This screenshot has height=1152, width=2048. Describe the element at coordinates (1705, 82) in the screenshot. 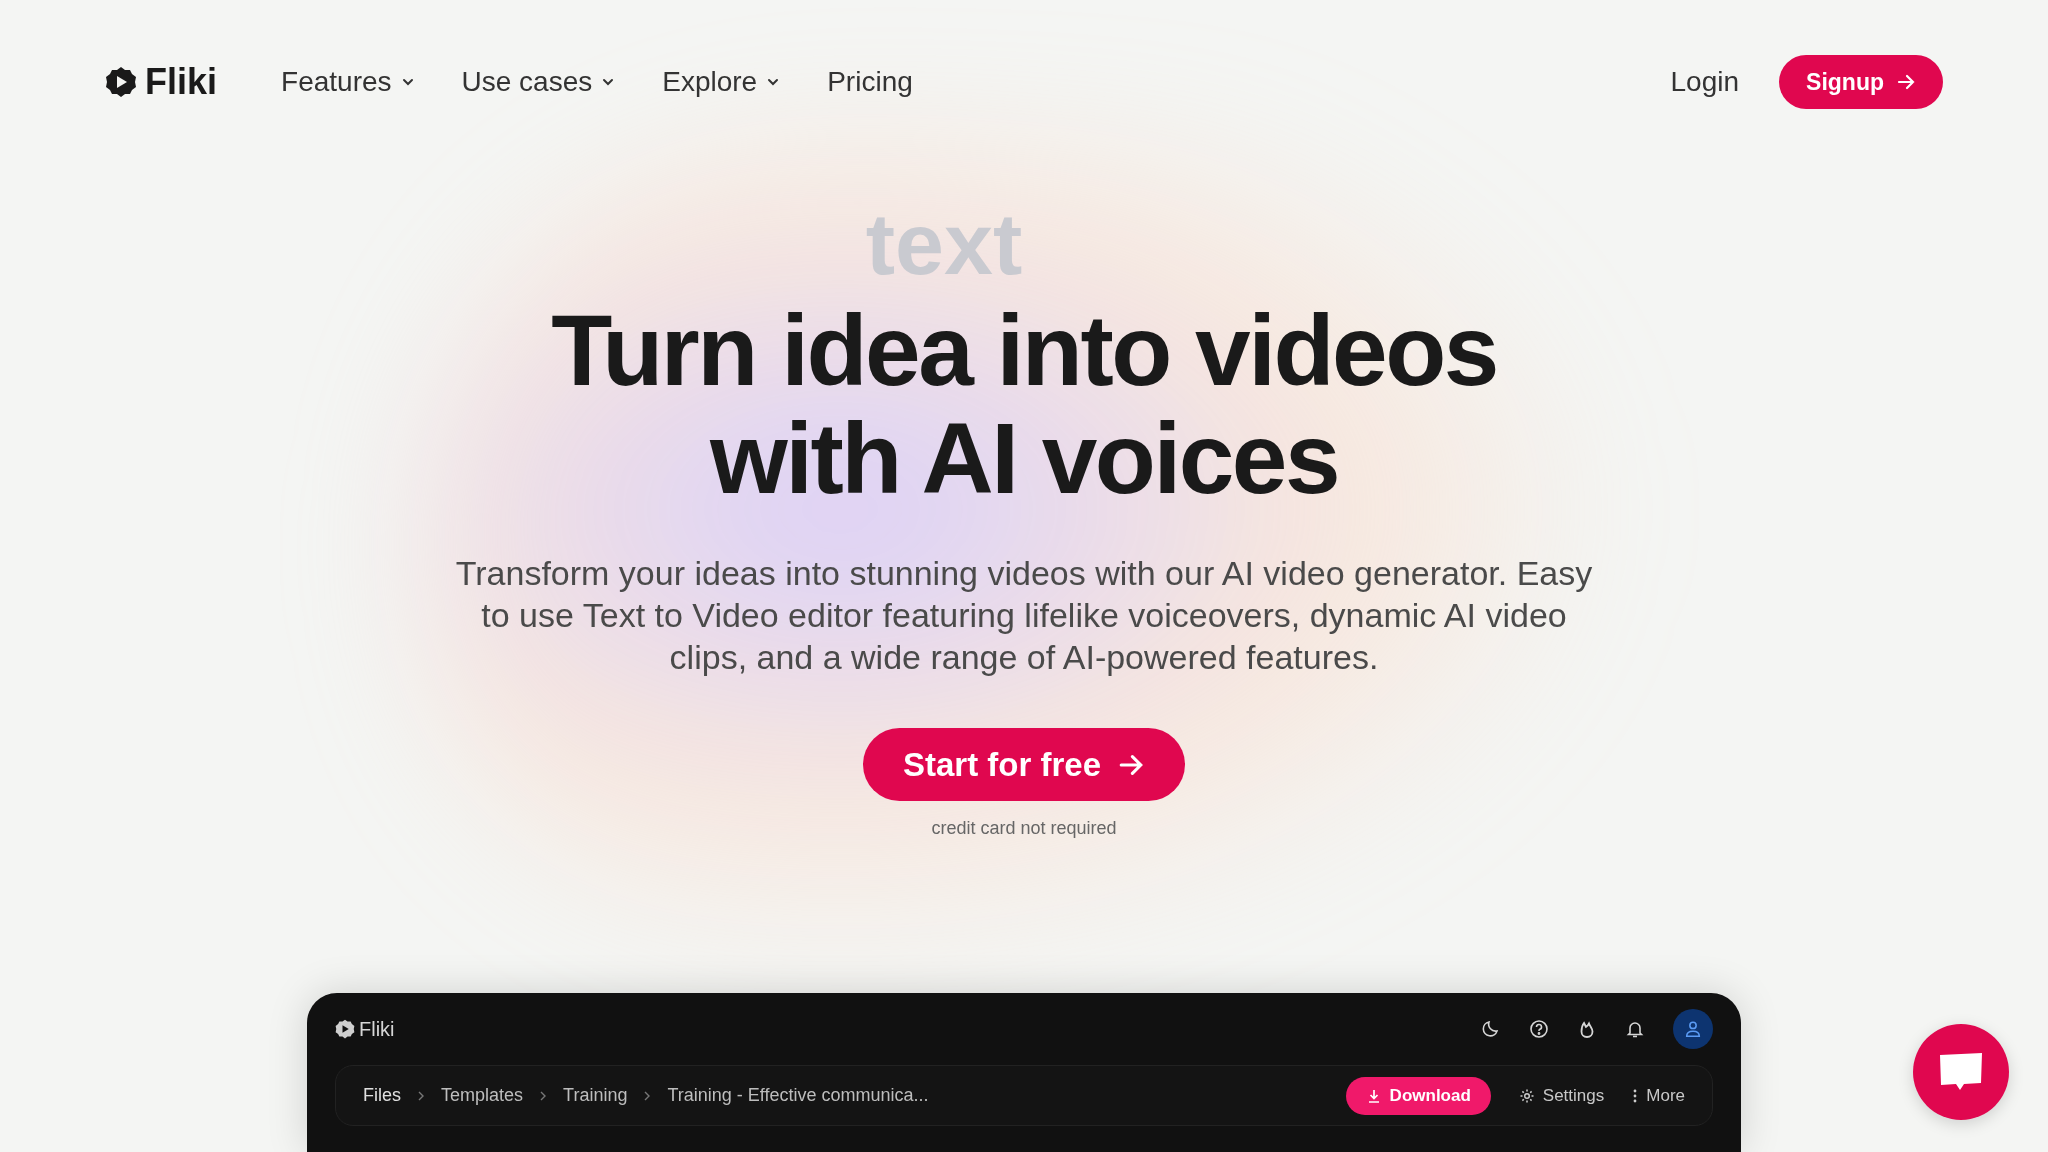

I see `login-link: Login` at that location.